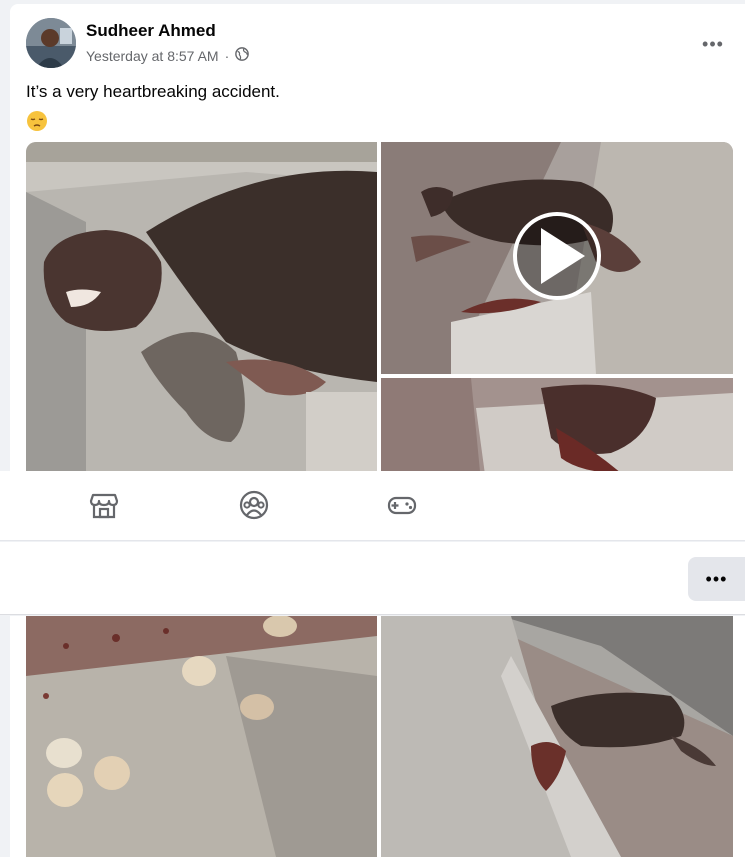 The height and width of the screenshot is (857, 745). I want to click on groups-icon, so click(254, 505).